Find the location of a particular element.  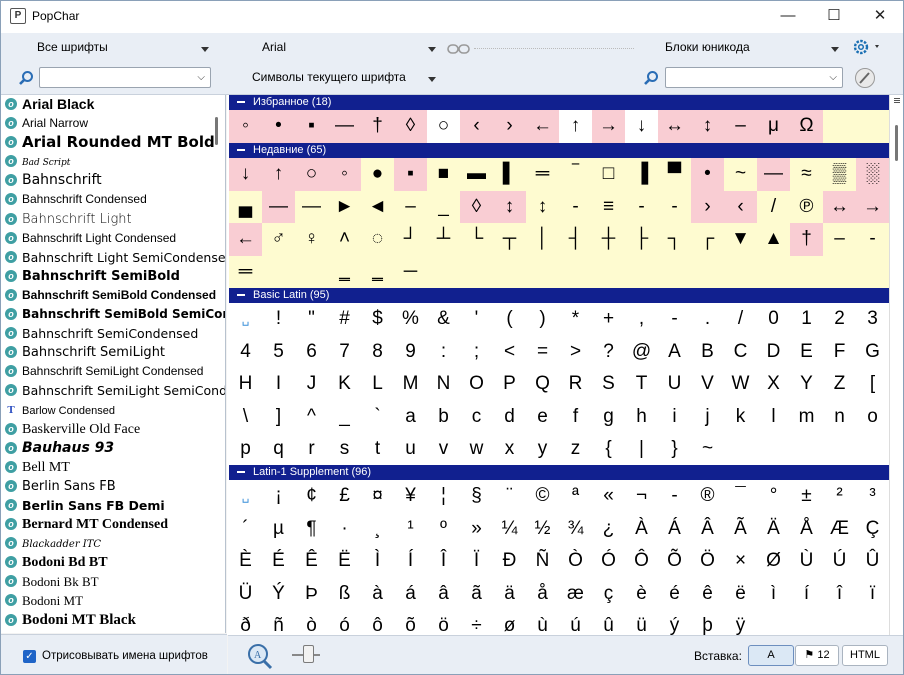

character-cell: 7 is located at coordinates (344, 352).